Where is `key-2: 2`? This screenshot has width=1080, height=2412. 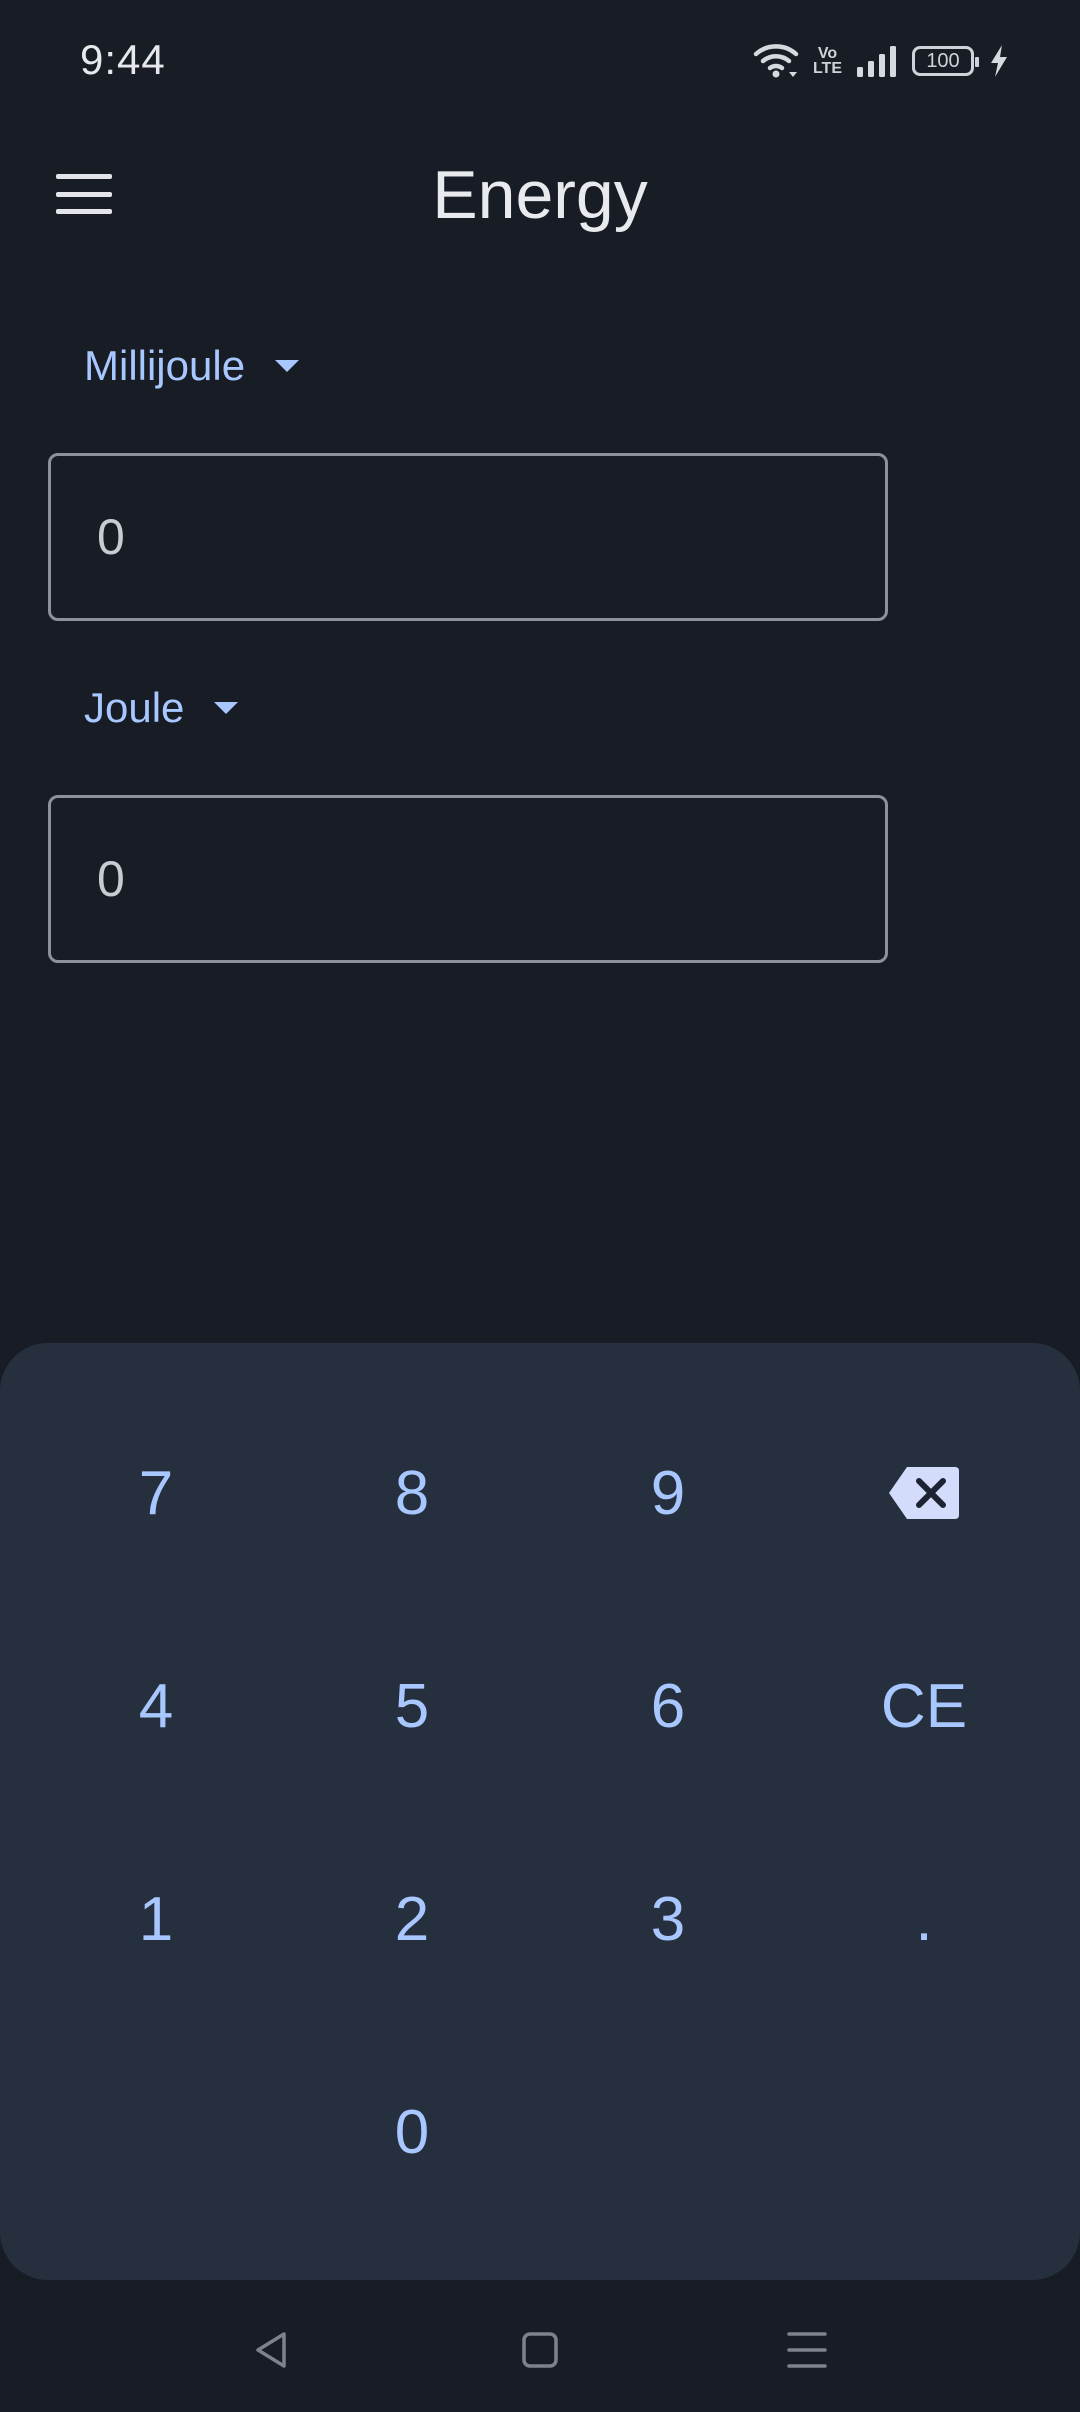
key-2: 2 is located at coordinates (412, 1919).